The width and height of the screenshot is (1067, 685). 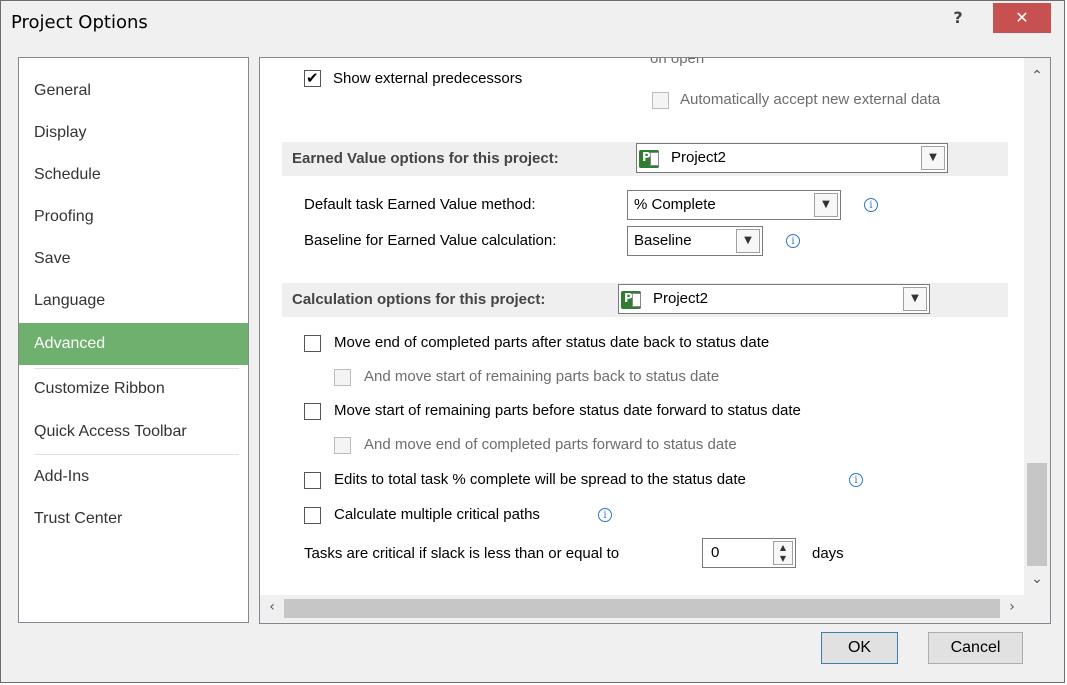 What do you see at coordinates (312, 411) in the screenshot?
I see `move-start-remaining-checkbox` at bounding box center [312, 411].